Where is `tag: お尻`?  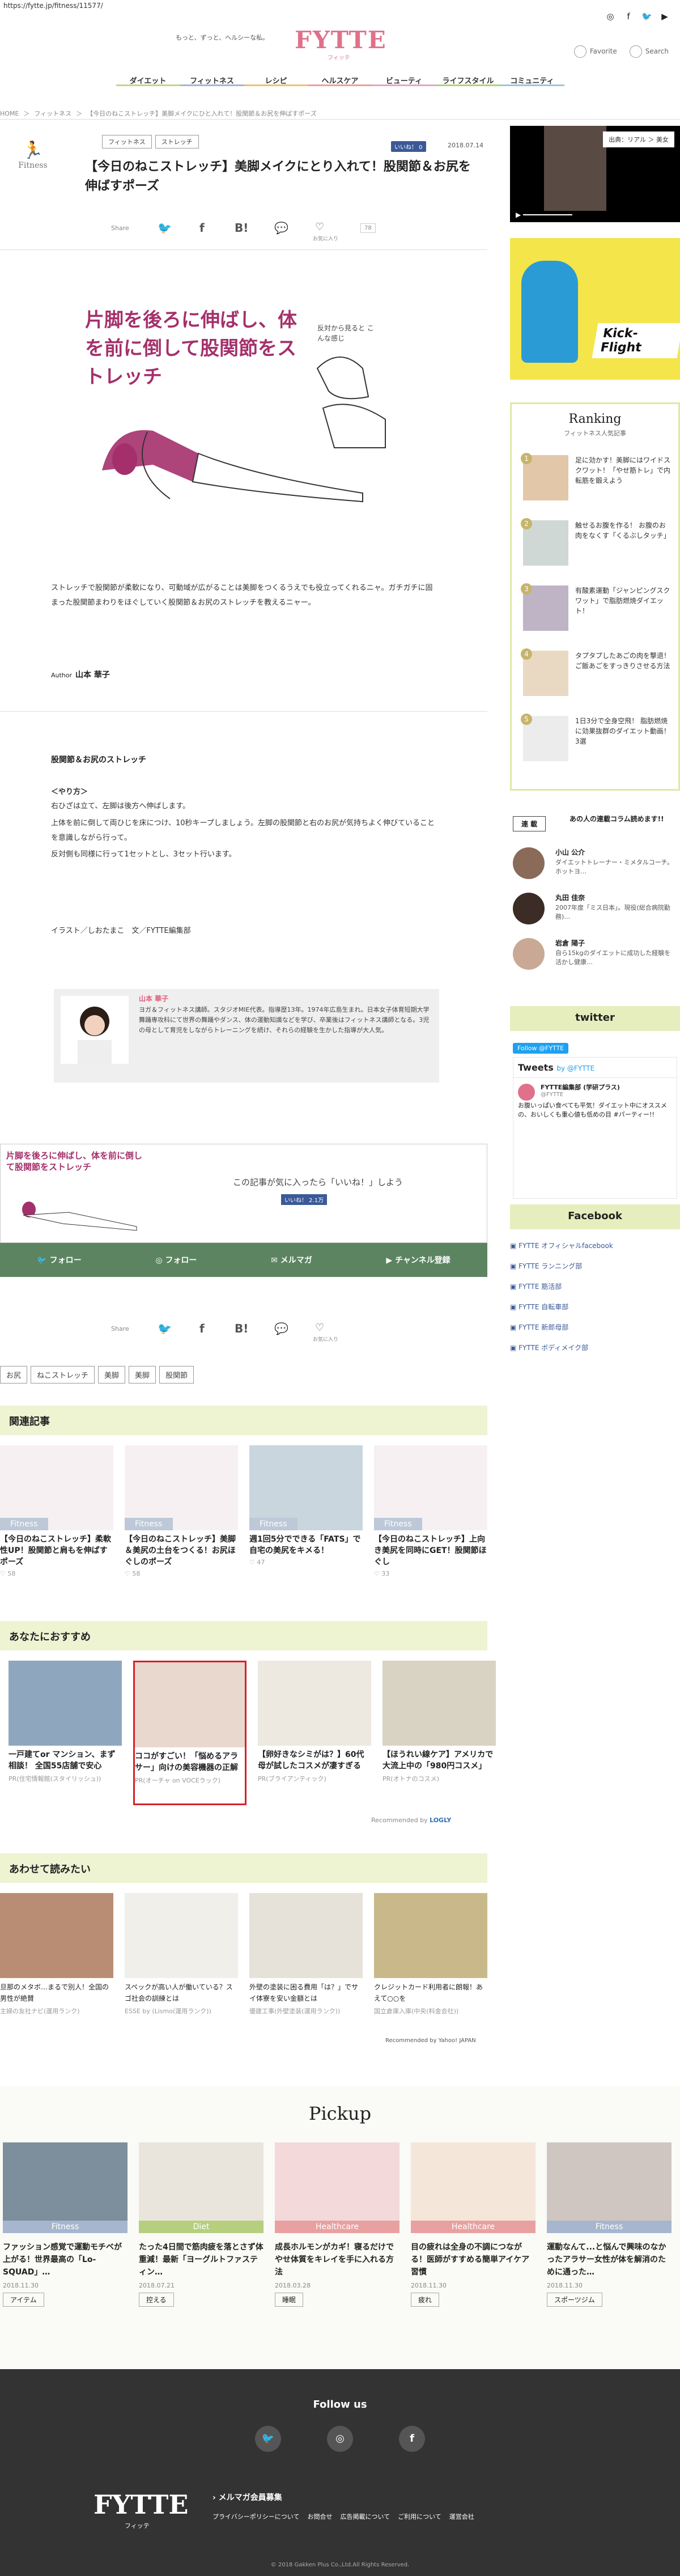 tag: お尻 is located at coordinates (14, 1375).